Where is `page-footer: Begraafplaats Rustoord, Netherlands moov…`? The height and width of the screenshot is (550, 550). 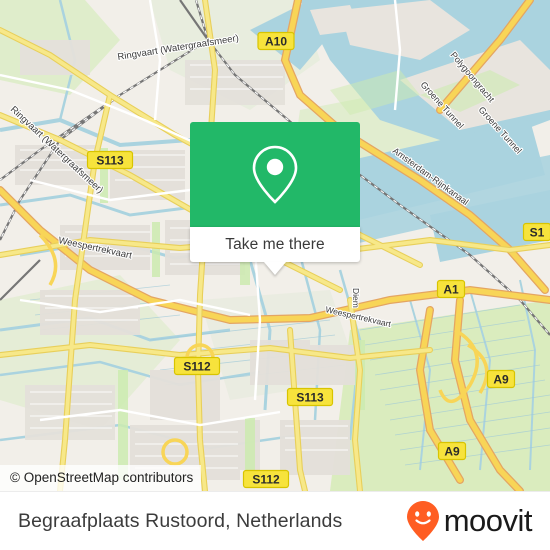 page-footer: Begraafplaats Rustoord, Netherlands moov… is located at coordinates (275, 520).